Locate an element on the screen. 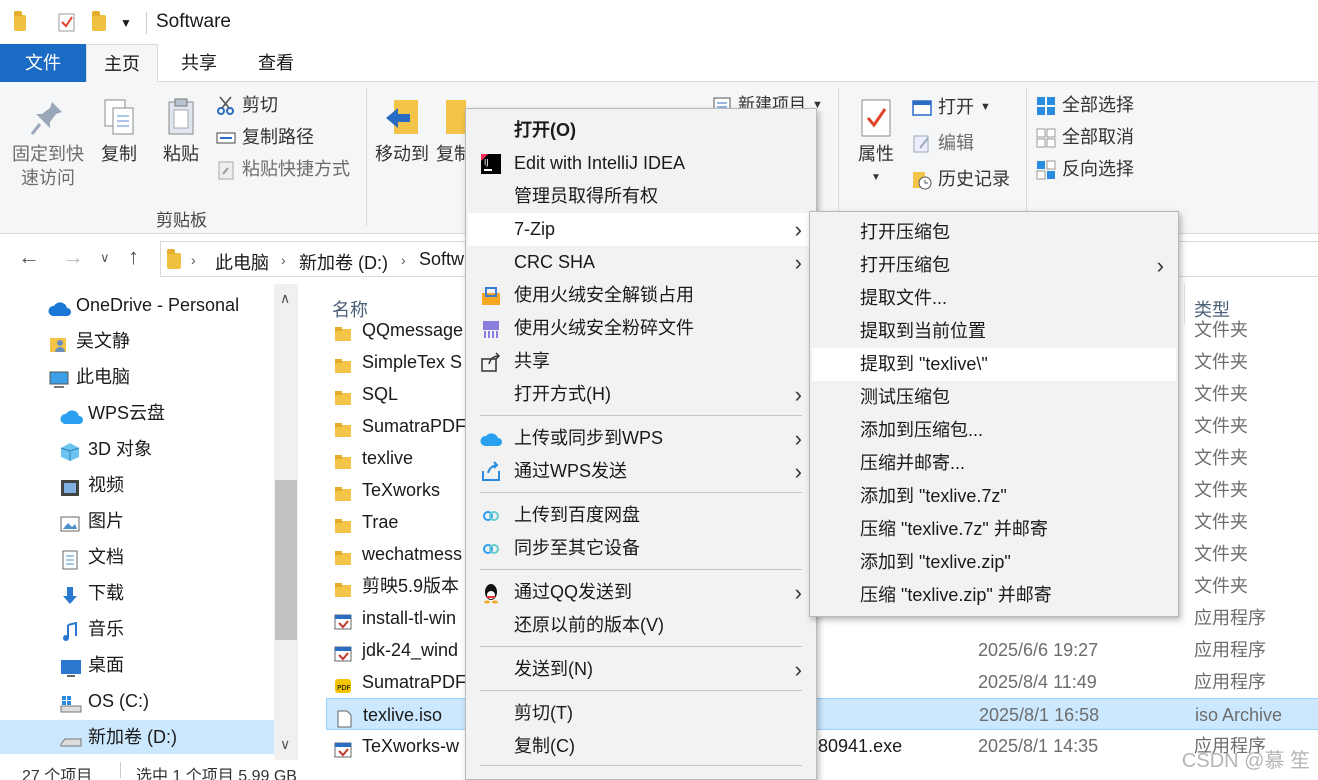  move-to-label: 移动到 is located at coordinates (402, 154).